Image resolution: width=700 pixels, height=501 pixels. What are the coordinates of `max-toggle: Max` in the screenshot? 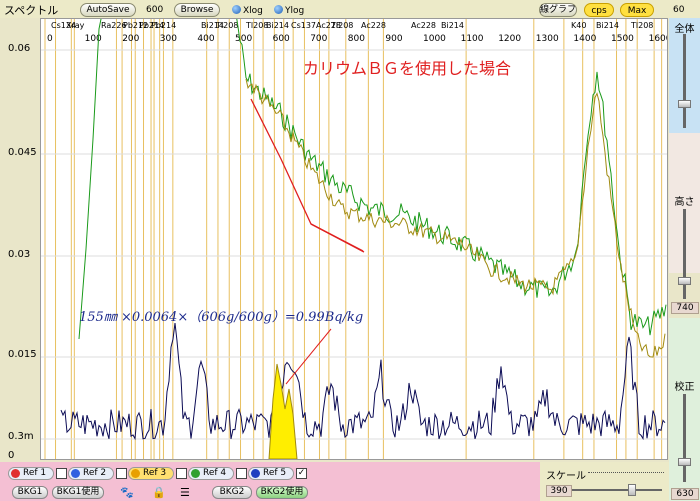 It's located at (637, 10).